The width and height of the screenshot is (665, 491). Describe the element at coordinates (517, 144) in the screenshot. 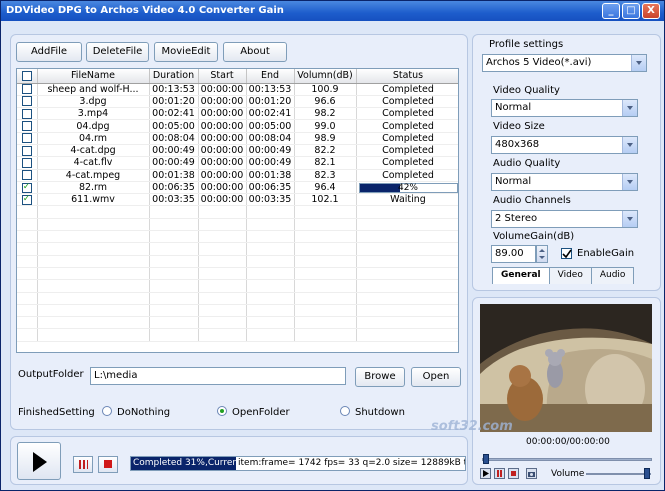

I see `video-size-value: 480x368` at that location.